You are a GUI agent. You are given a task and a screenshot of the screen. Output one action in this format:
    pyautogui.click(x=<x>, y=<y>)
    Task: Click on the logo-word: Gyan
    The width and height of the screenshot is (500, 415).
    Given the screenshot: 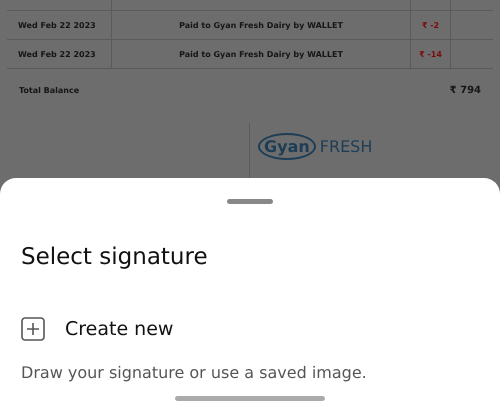 What is the action you would take?
    pyautogui.click(x=287, y=146)
    